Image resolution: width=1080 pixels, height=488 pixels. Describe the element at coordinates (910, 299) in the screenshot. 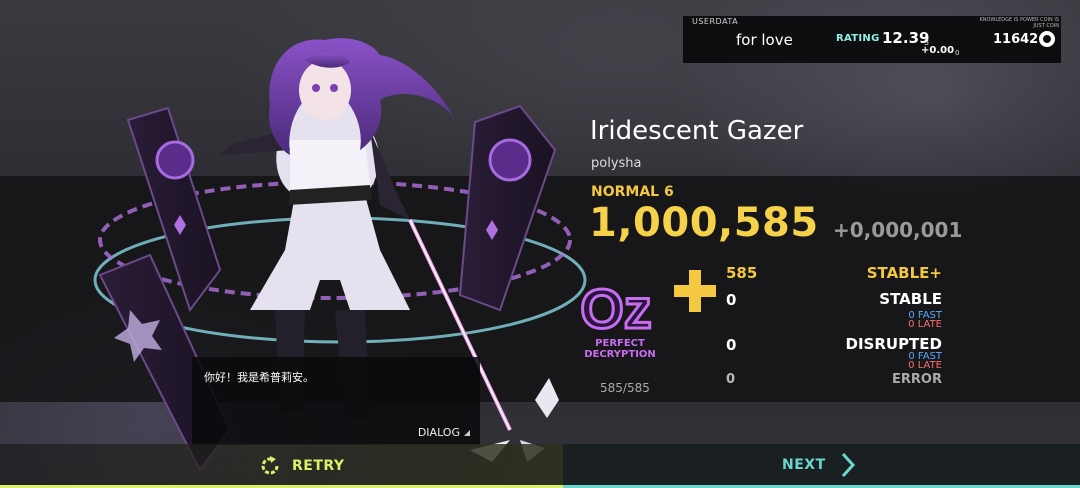

I see `stable-label: STABLE` at that location.